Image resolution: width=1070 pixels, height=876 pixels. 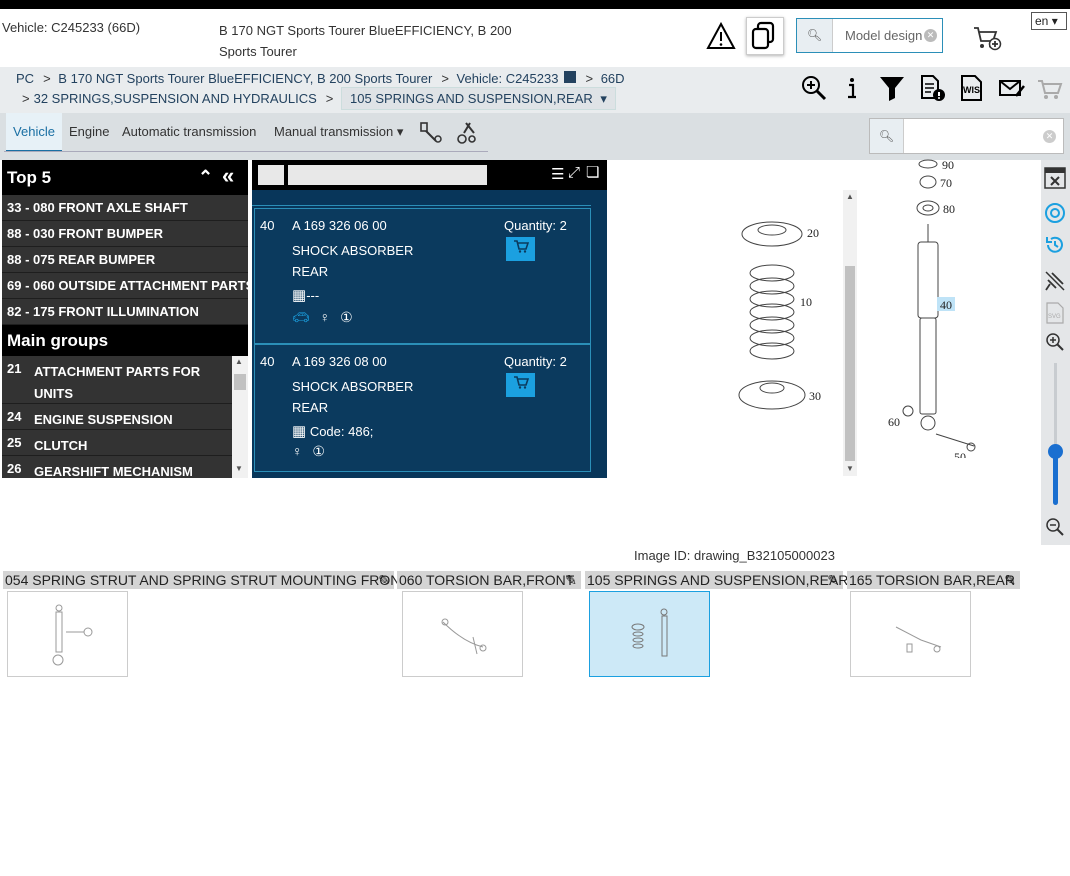 I want to click on top5-item: 33 - 080 FRONT AXLE SHAFT, so click(x=125, y=208).